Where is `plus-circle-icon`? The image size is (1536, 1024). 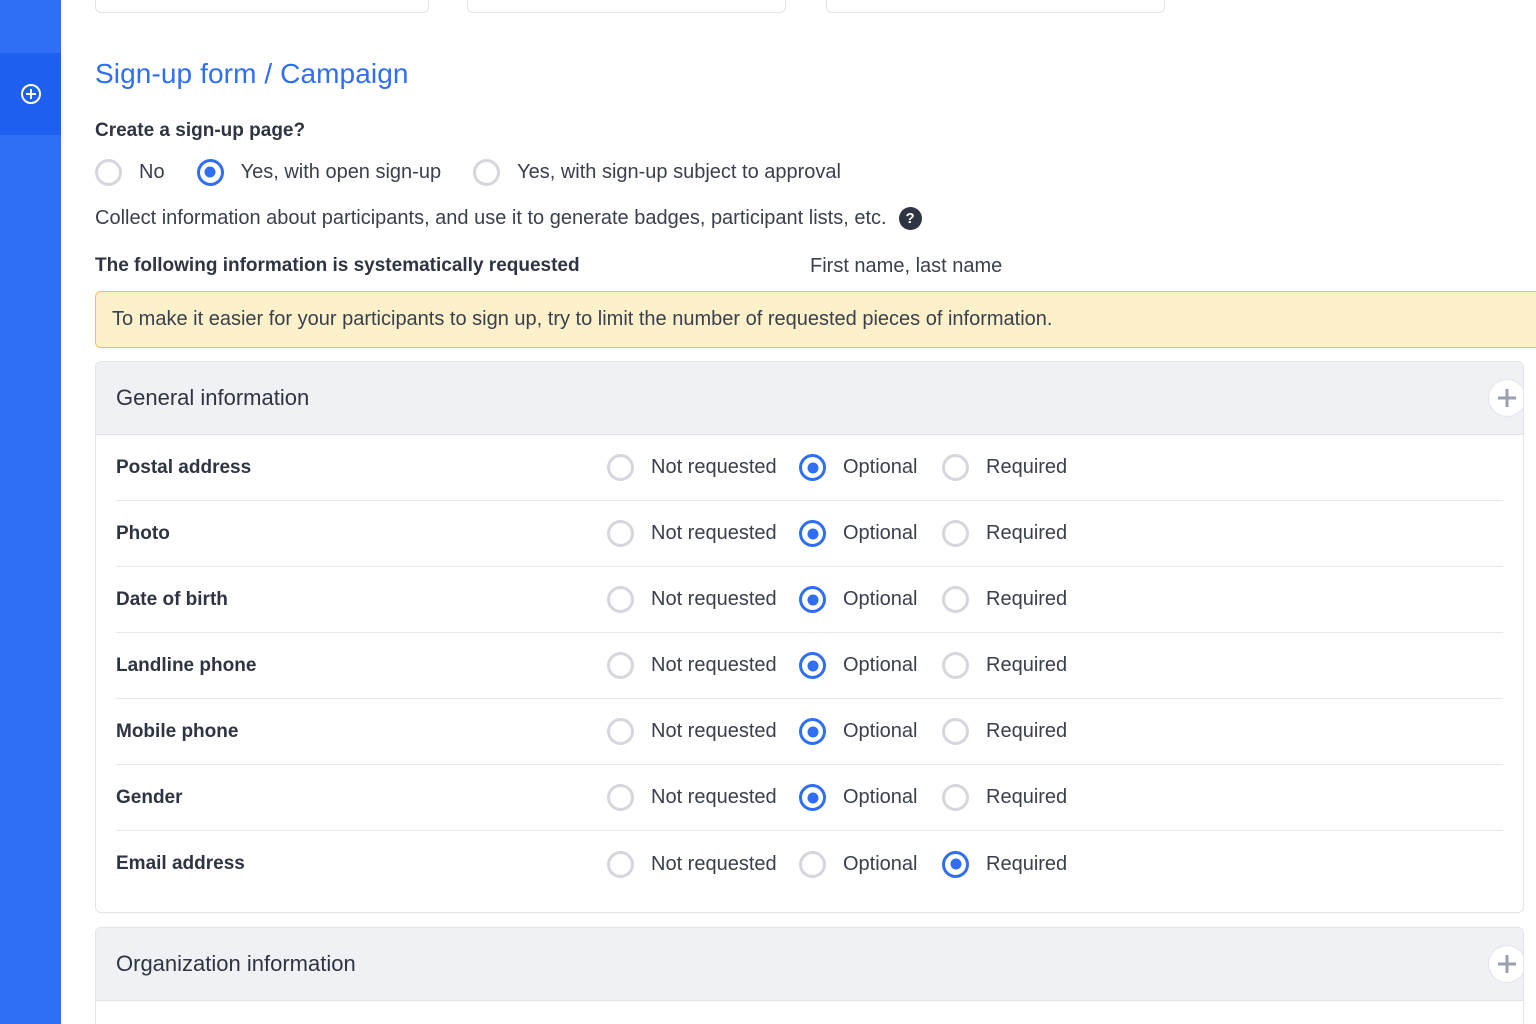 plus-circle-icon is located at coordinates (30, 94).